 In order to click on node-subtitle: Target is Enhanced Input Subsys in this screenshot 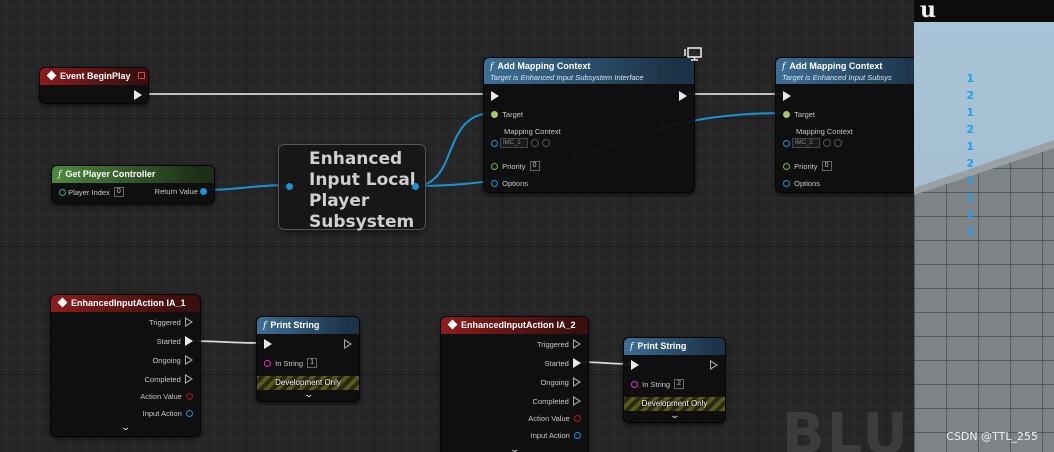, I will do `click(837, 77)`.